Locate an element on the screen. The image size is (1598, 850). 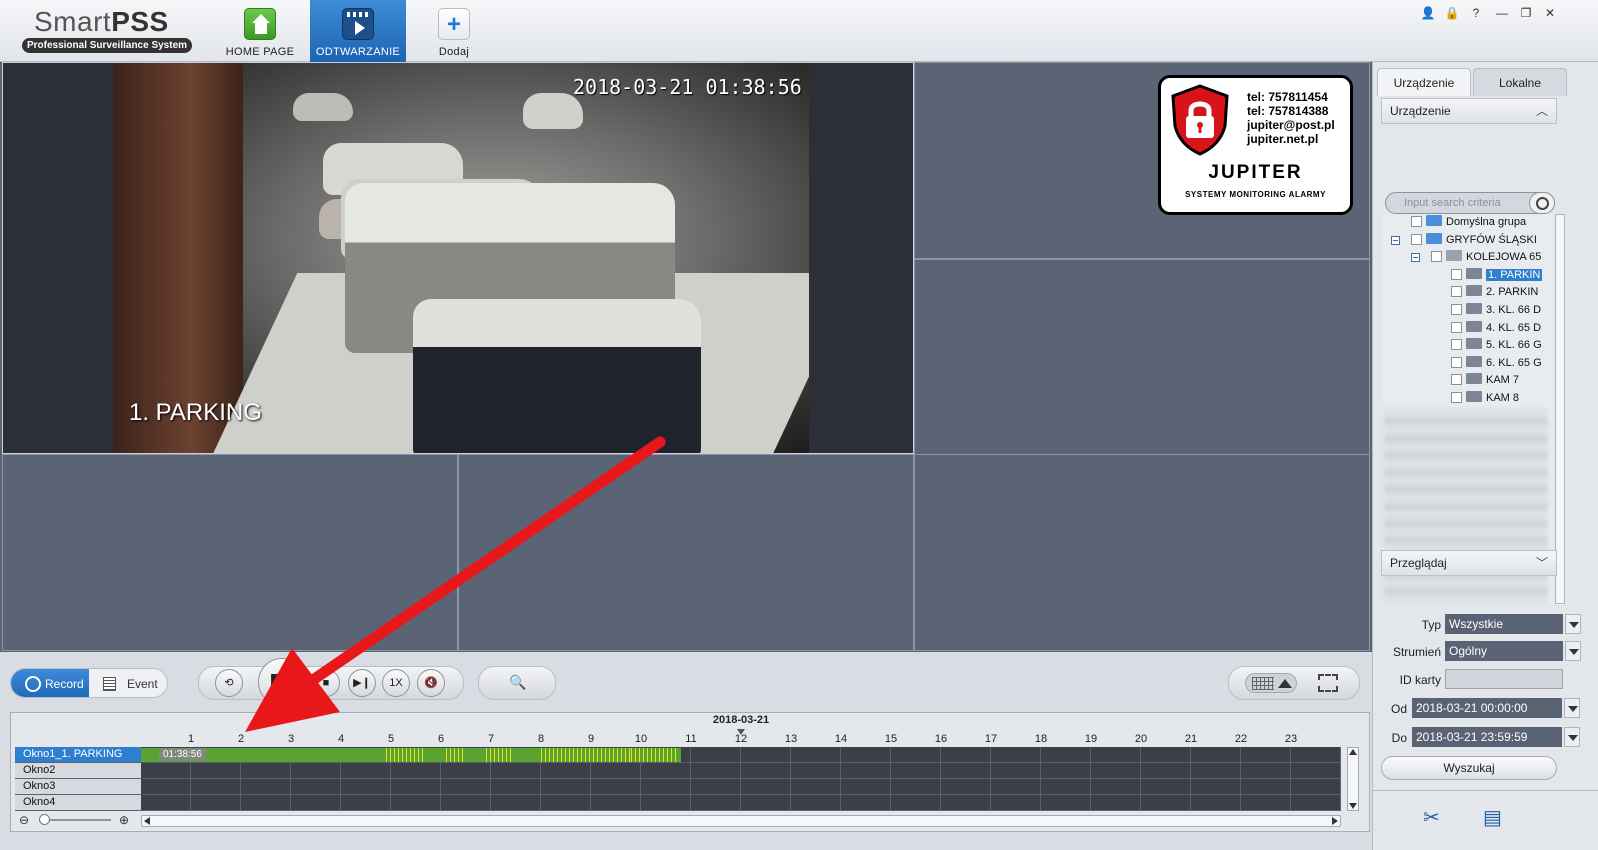
nav-home-page: HOME PAGE is located at coordinates (260, 31).